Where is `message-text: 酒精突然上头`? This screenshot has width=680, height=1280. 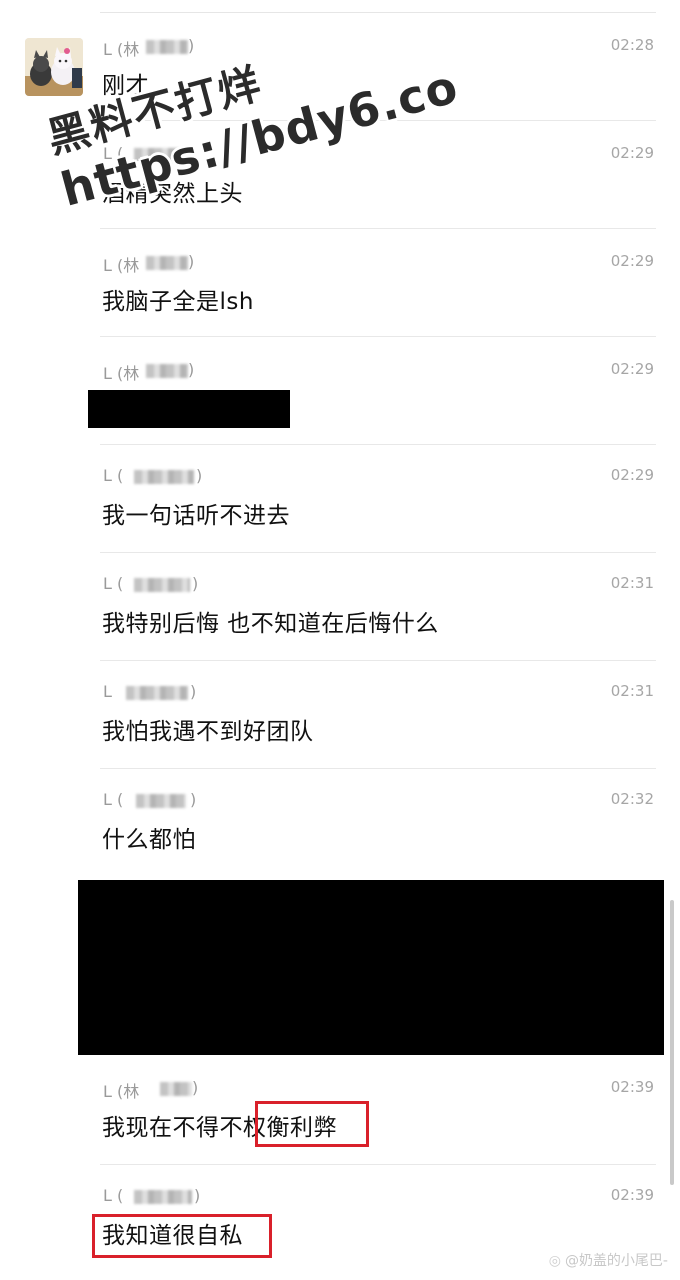
message-text: 酒精突然上头 is located at coordinates (172, 194).